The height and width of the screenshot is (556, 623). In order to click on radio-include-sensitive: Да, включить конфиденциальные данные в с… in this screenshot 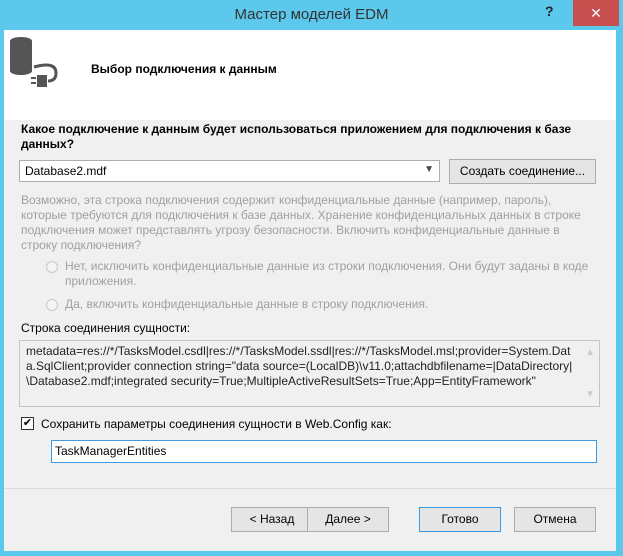, I will do `click(321, 304)`.